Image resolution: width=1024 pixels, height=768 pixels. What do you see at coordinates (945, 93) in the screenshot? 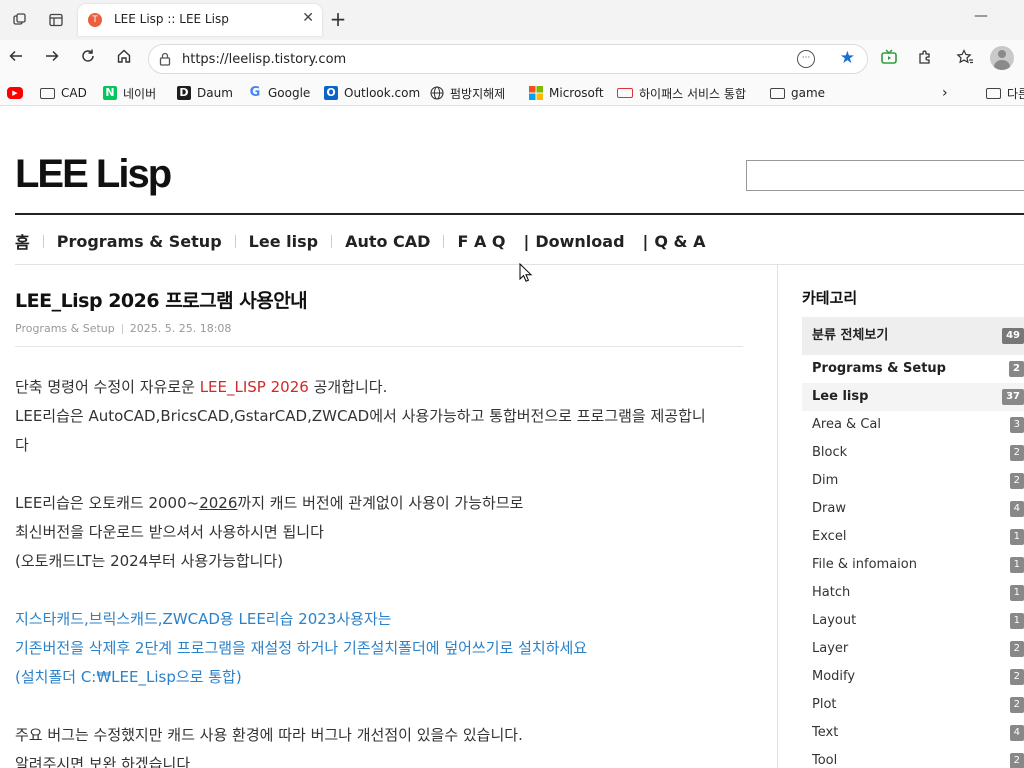
I see `chevron-right-icon: ›` at bounding box center [945, 93].